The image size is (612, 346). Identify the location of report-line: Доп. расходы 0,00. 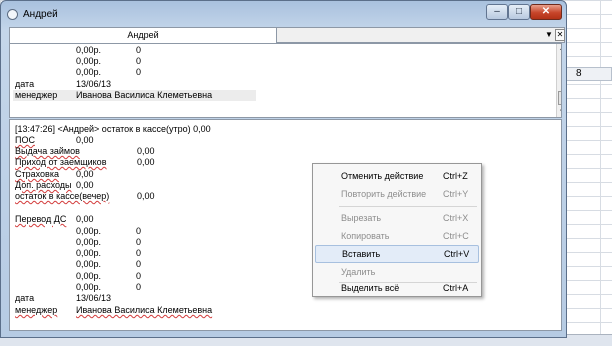
(160, 185).